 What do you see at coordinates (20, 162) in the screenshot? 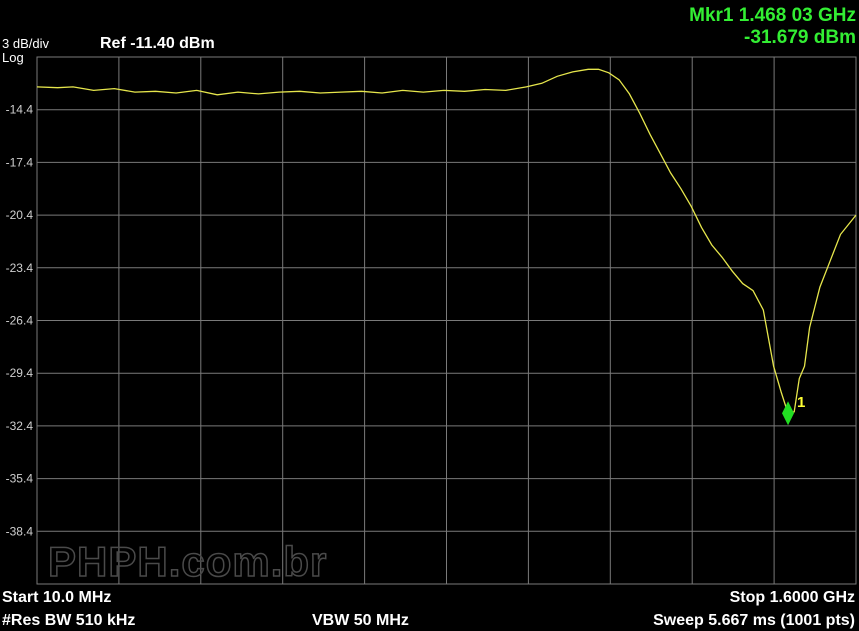
I see `y-tick-label: -17.4` at bounding box center [20, 162].